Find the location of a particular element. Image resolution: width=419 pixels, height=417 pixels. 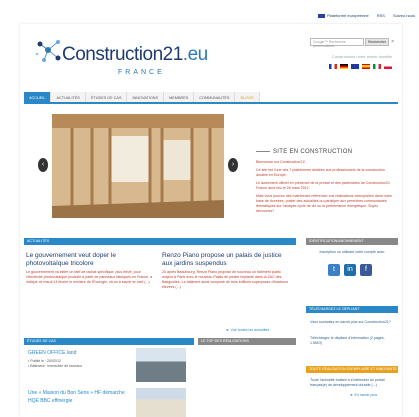

nav-item-etudes: ÉTUDES DE CAS is located at coordinates (106, 97).